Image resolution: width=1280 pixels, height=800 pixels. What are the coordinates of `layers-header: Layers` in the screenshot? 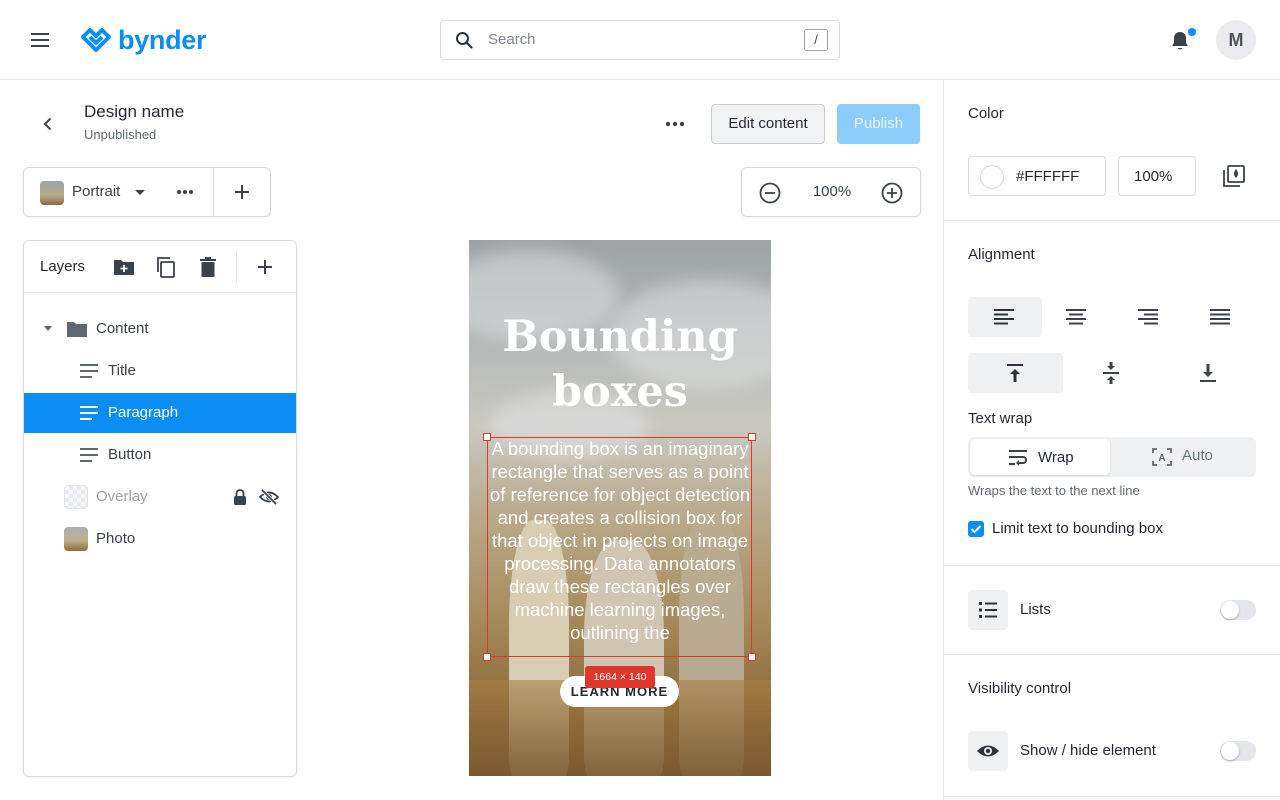 It's located at (160, 267).